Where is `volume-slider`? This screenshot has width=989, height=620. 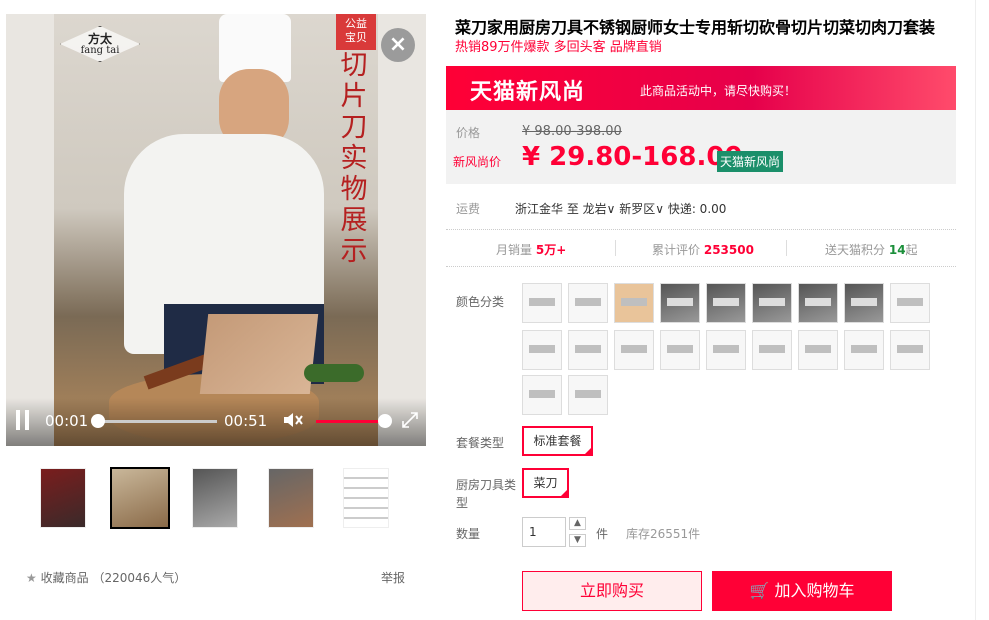 volume-slider is located at coordinates (351, 421).